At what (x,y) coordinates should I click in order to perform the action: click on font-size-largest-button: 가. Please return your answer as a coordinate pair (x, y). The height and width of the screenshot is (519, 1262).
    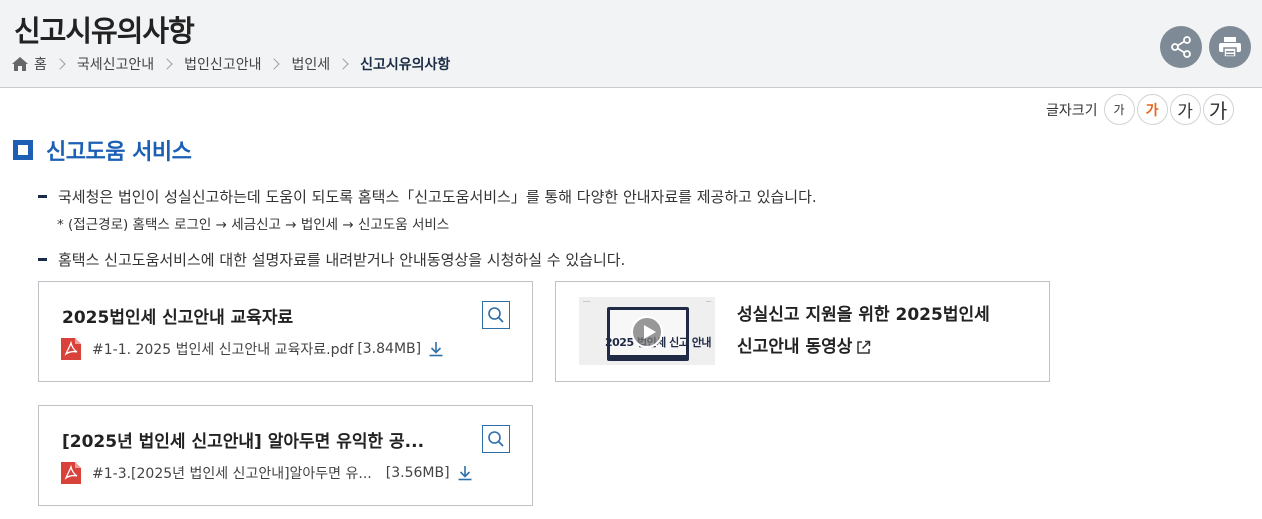
    Looking at the image, I should click on (1218, 109).